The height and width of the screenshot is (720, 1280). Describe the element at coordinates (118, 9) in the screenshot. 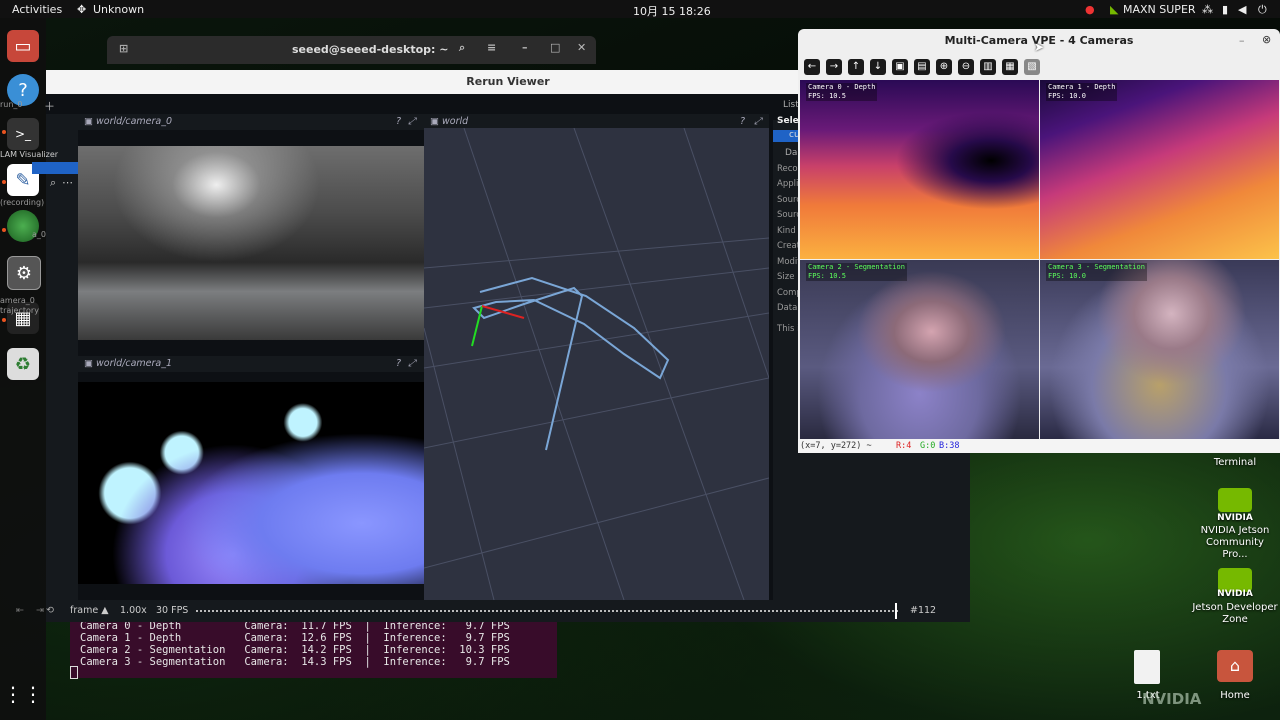

I see `app-menu-label: Unknown` at that location.